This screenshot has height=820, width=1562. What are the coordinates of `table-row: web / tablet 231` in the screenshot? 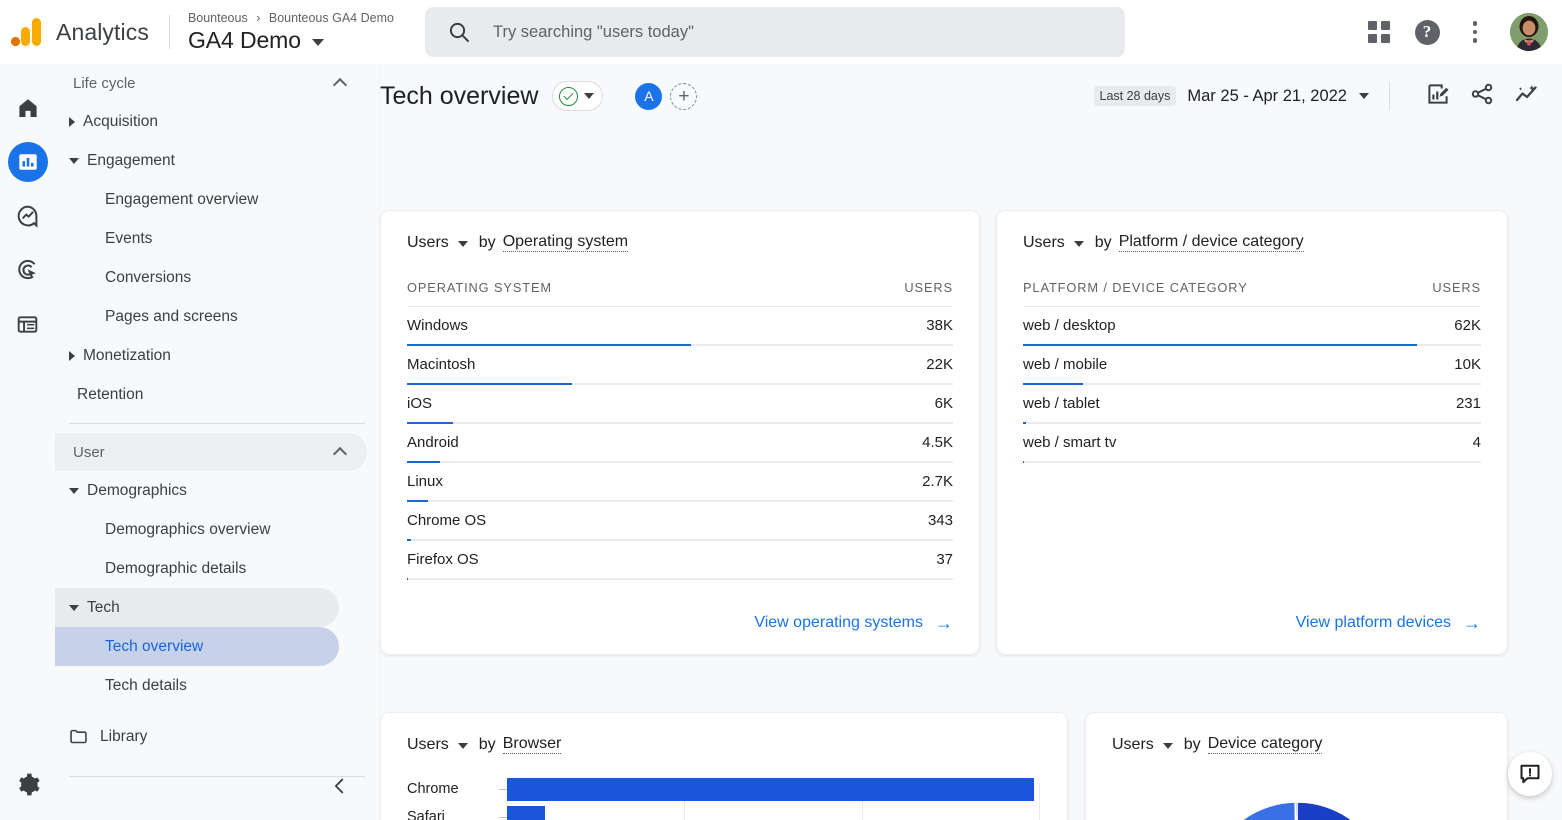 It's located at (1252, 404).